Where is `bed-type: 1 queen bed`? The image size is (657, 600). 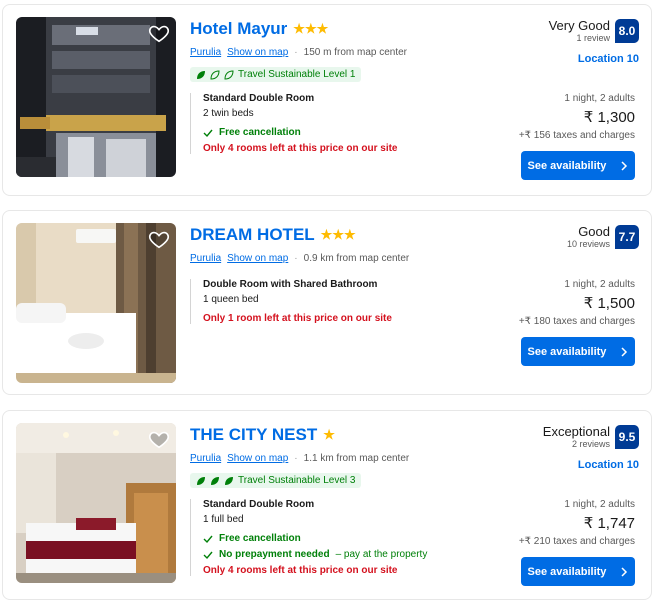
bed-type: 1 queen bed is located at coordinates (231, 299).